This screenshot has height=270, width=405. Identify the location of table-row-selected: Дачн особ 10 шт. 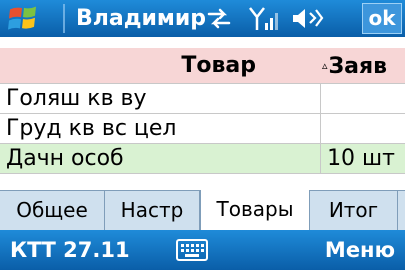
(202, 159).